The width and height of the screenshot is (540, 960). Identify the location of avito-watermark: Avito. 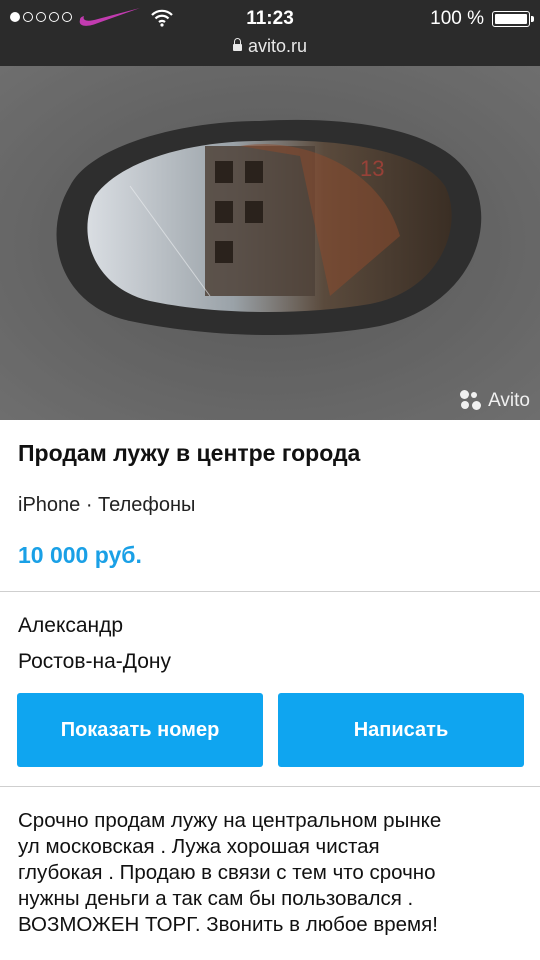
(495, 401).